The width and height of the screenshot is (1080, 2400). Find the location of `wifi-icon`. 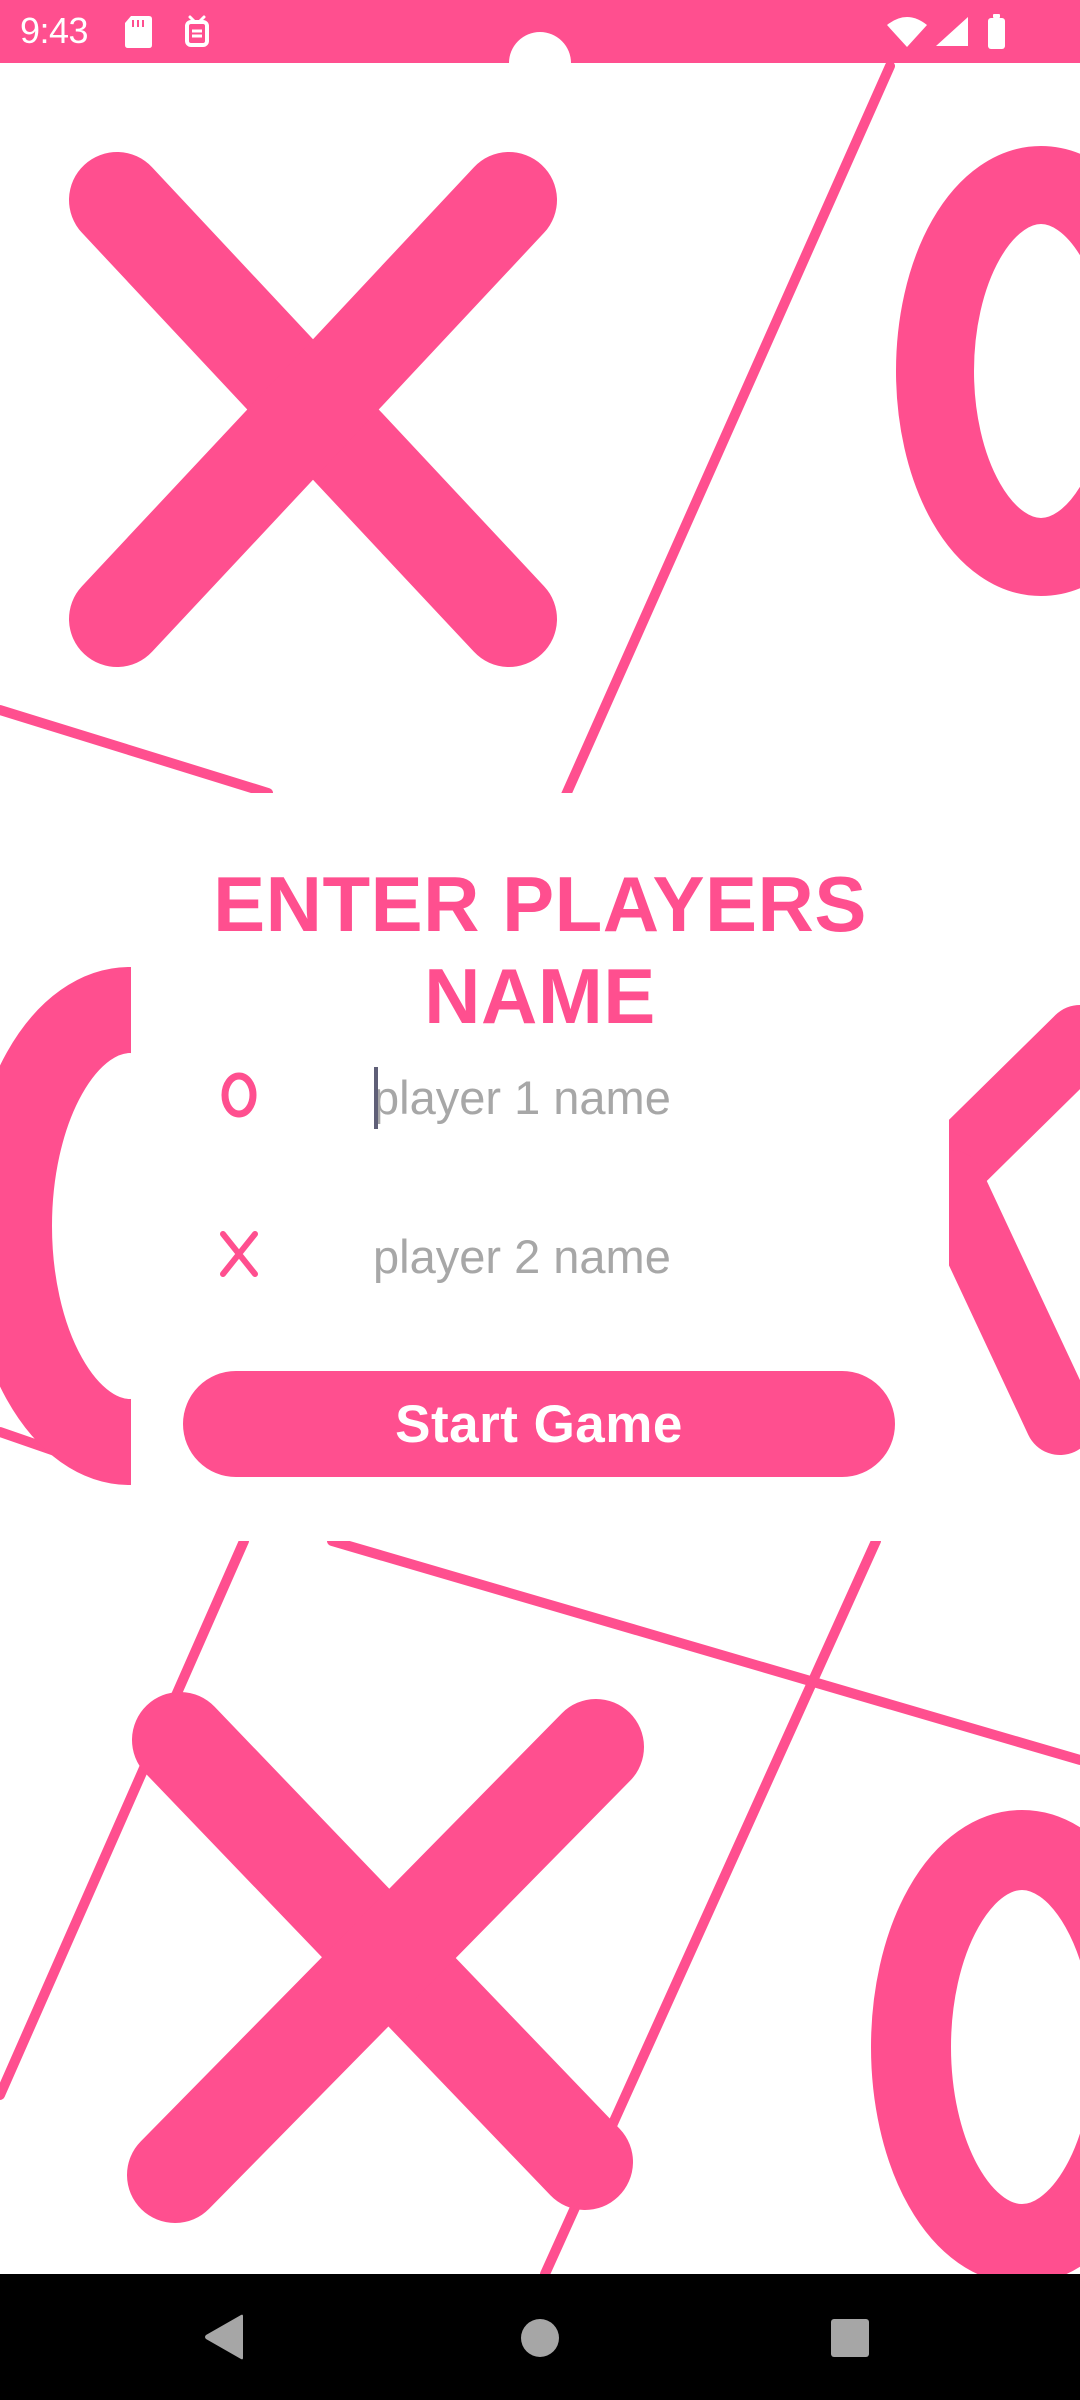

wifi-icon is located at coordinates (907, 32).